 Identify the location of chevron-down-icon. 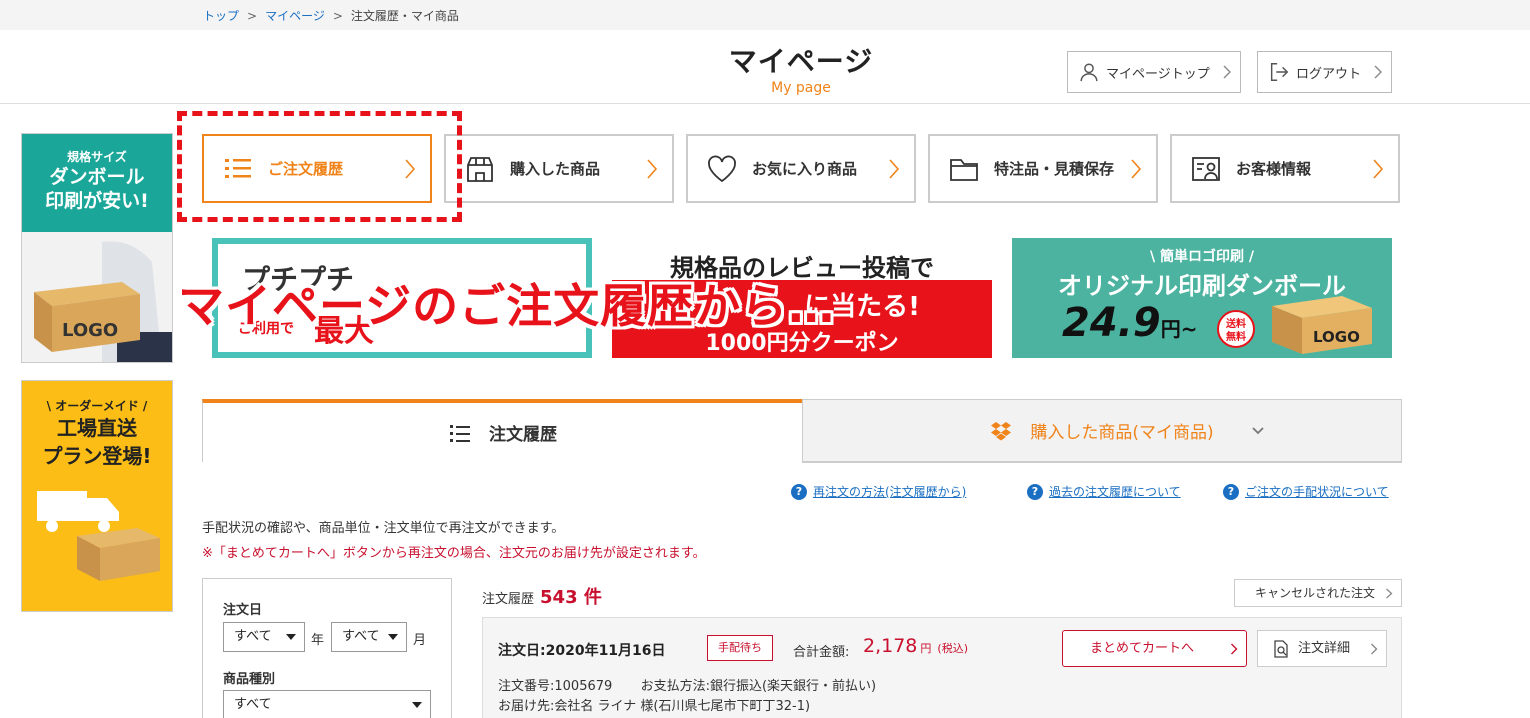
(1258, 431).